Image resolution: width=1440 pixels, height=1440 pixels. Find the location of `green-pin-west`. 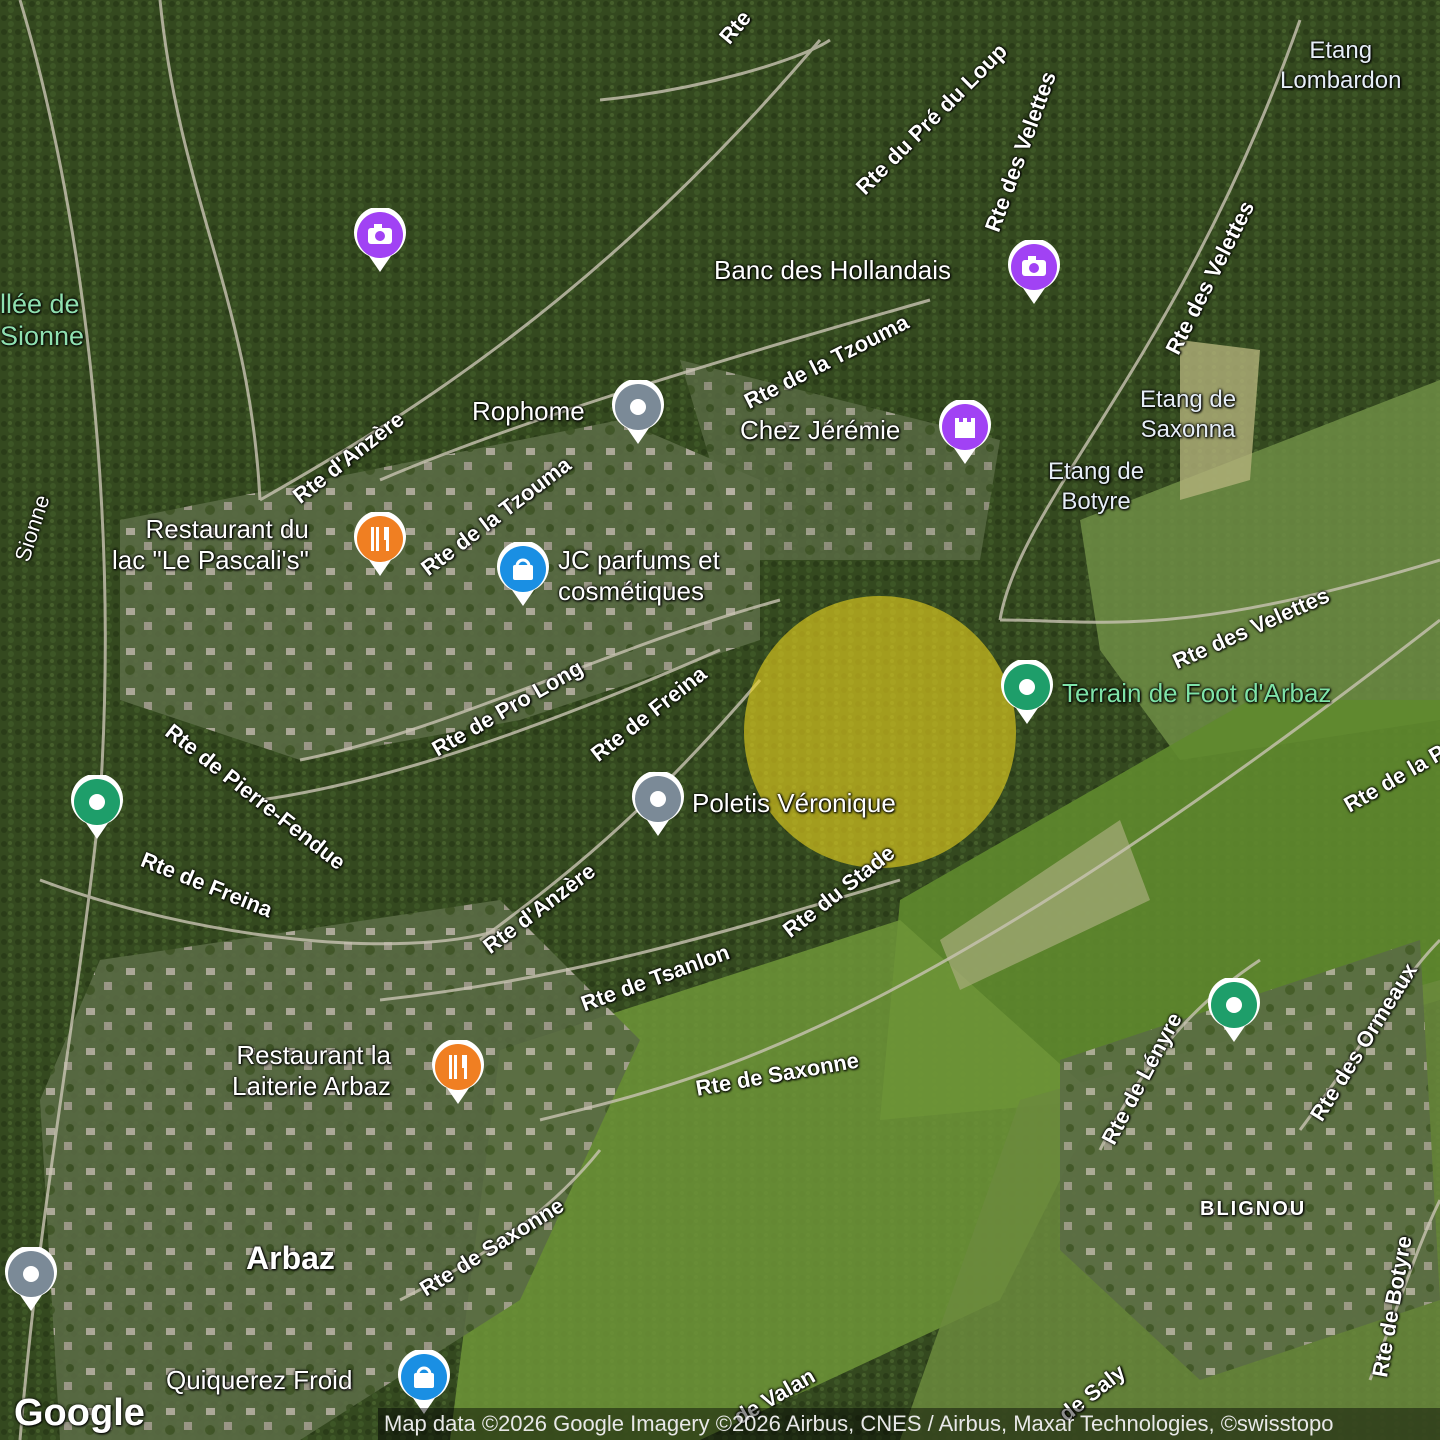

green-pin-west is located at coordinates (97, 808).